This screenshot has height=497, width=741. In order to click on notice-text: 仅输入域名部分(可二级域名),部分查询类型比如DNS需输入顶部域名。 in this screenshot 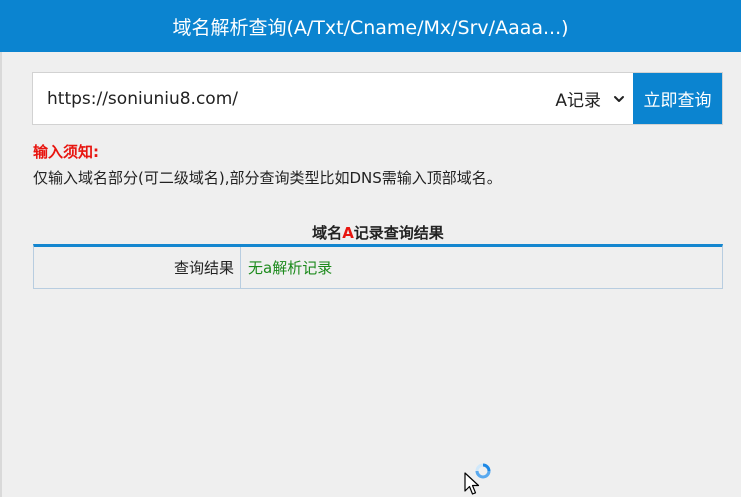, I will do `click(267, 178)`.